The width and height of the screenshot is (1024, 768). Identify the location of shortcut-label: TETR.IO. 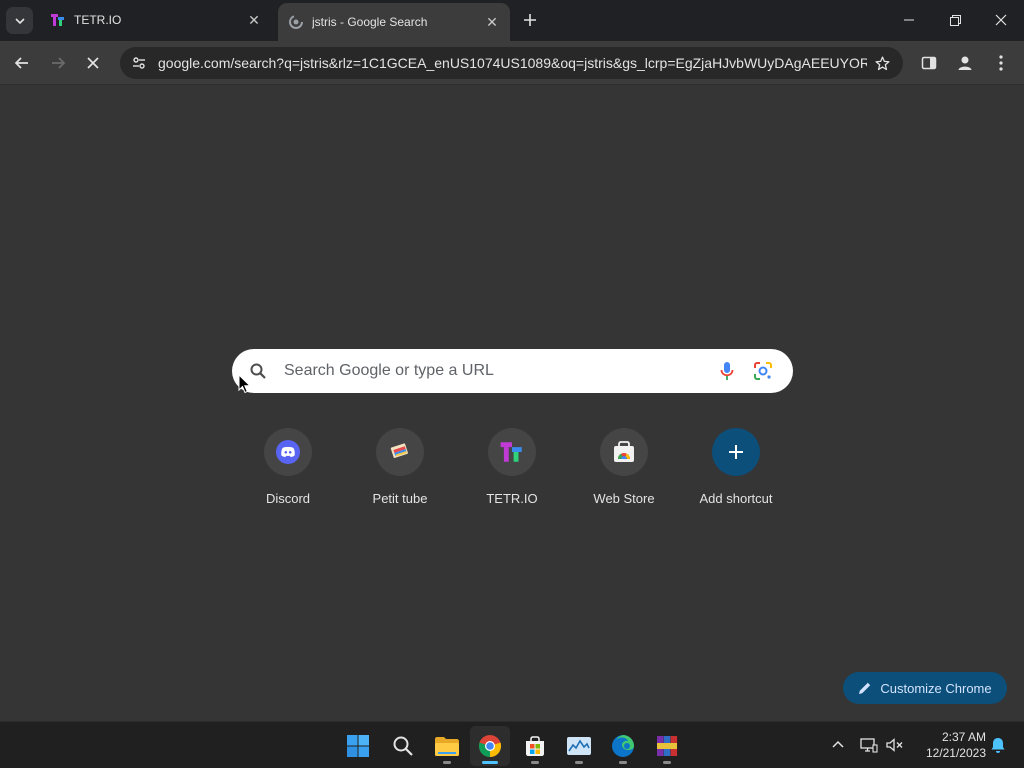
(512, 498).